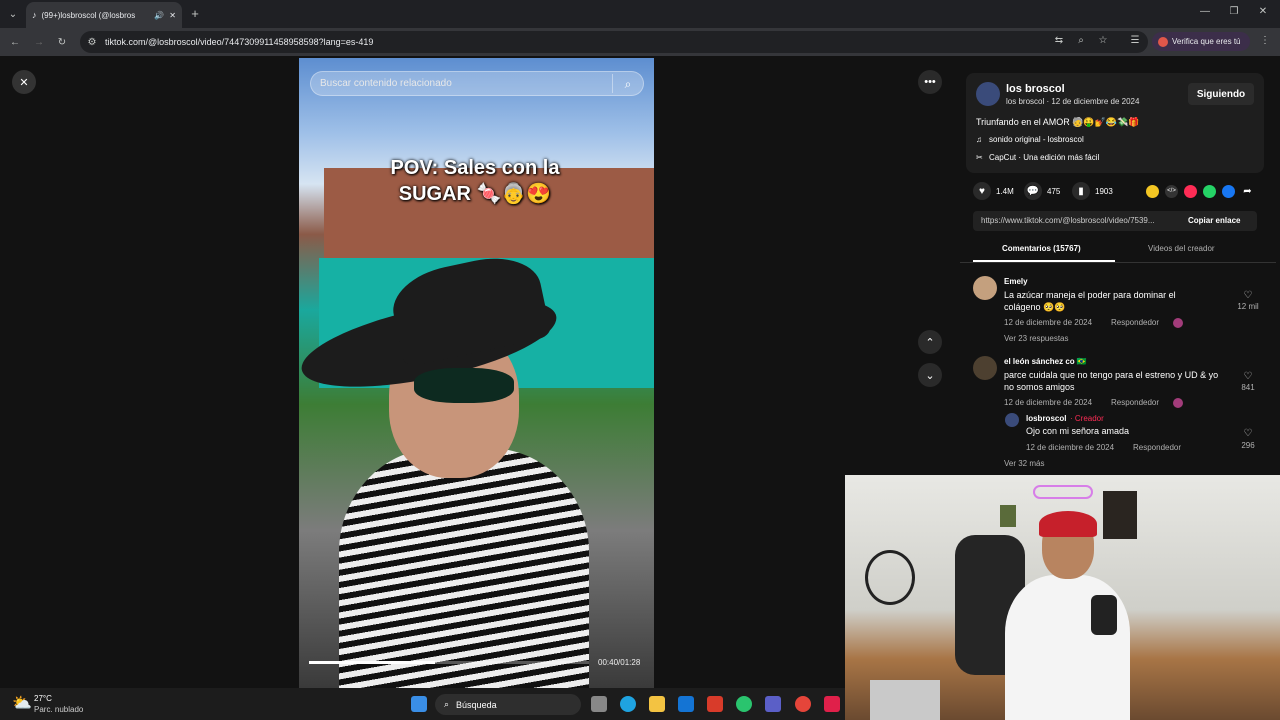 The width and height of the screenshot is (1280, 720). Describe the element at coordinates (988, 94) in the screenshot. I see `author-avatar` at that location.